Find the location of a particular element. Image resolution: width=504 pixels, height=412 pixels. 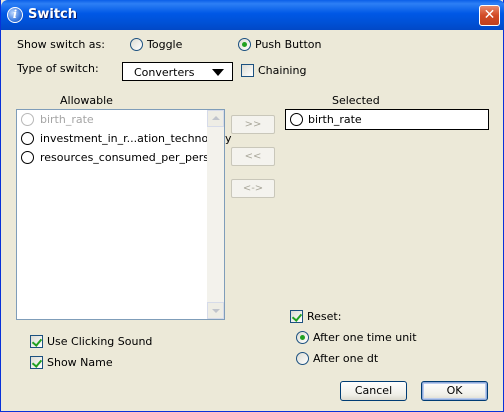

list-item-label: resources_consumed_per_person is located at coordinates (131, 157).